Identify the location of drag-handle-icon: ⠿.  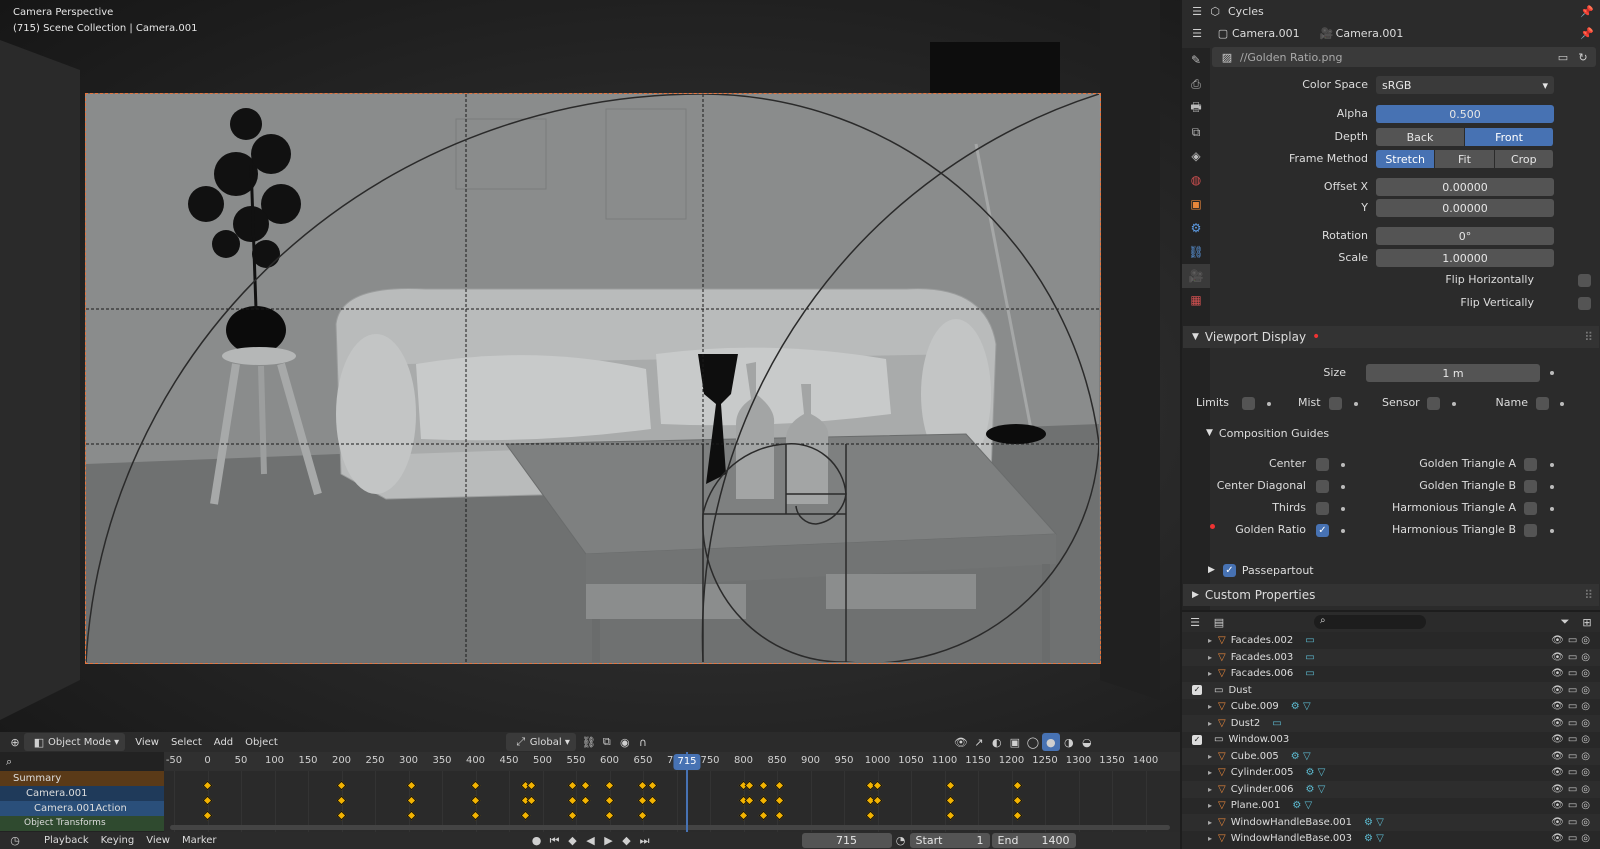
(1588, 595).